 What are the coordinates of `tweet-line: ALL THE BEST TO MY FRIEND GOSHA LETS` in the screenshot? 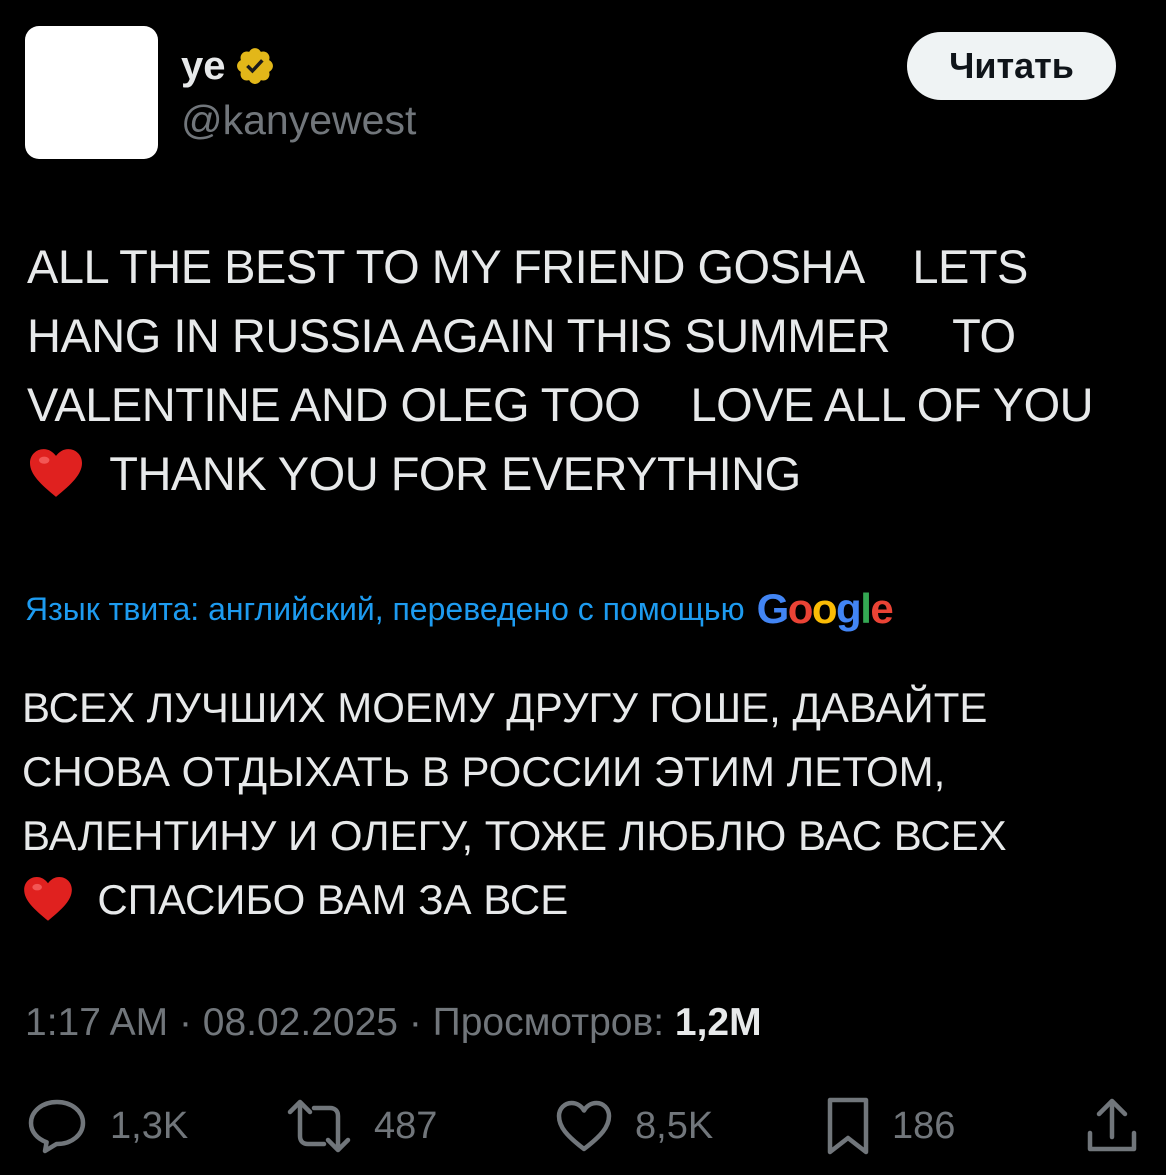 It's located at (527, 266).